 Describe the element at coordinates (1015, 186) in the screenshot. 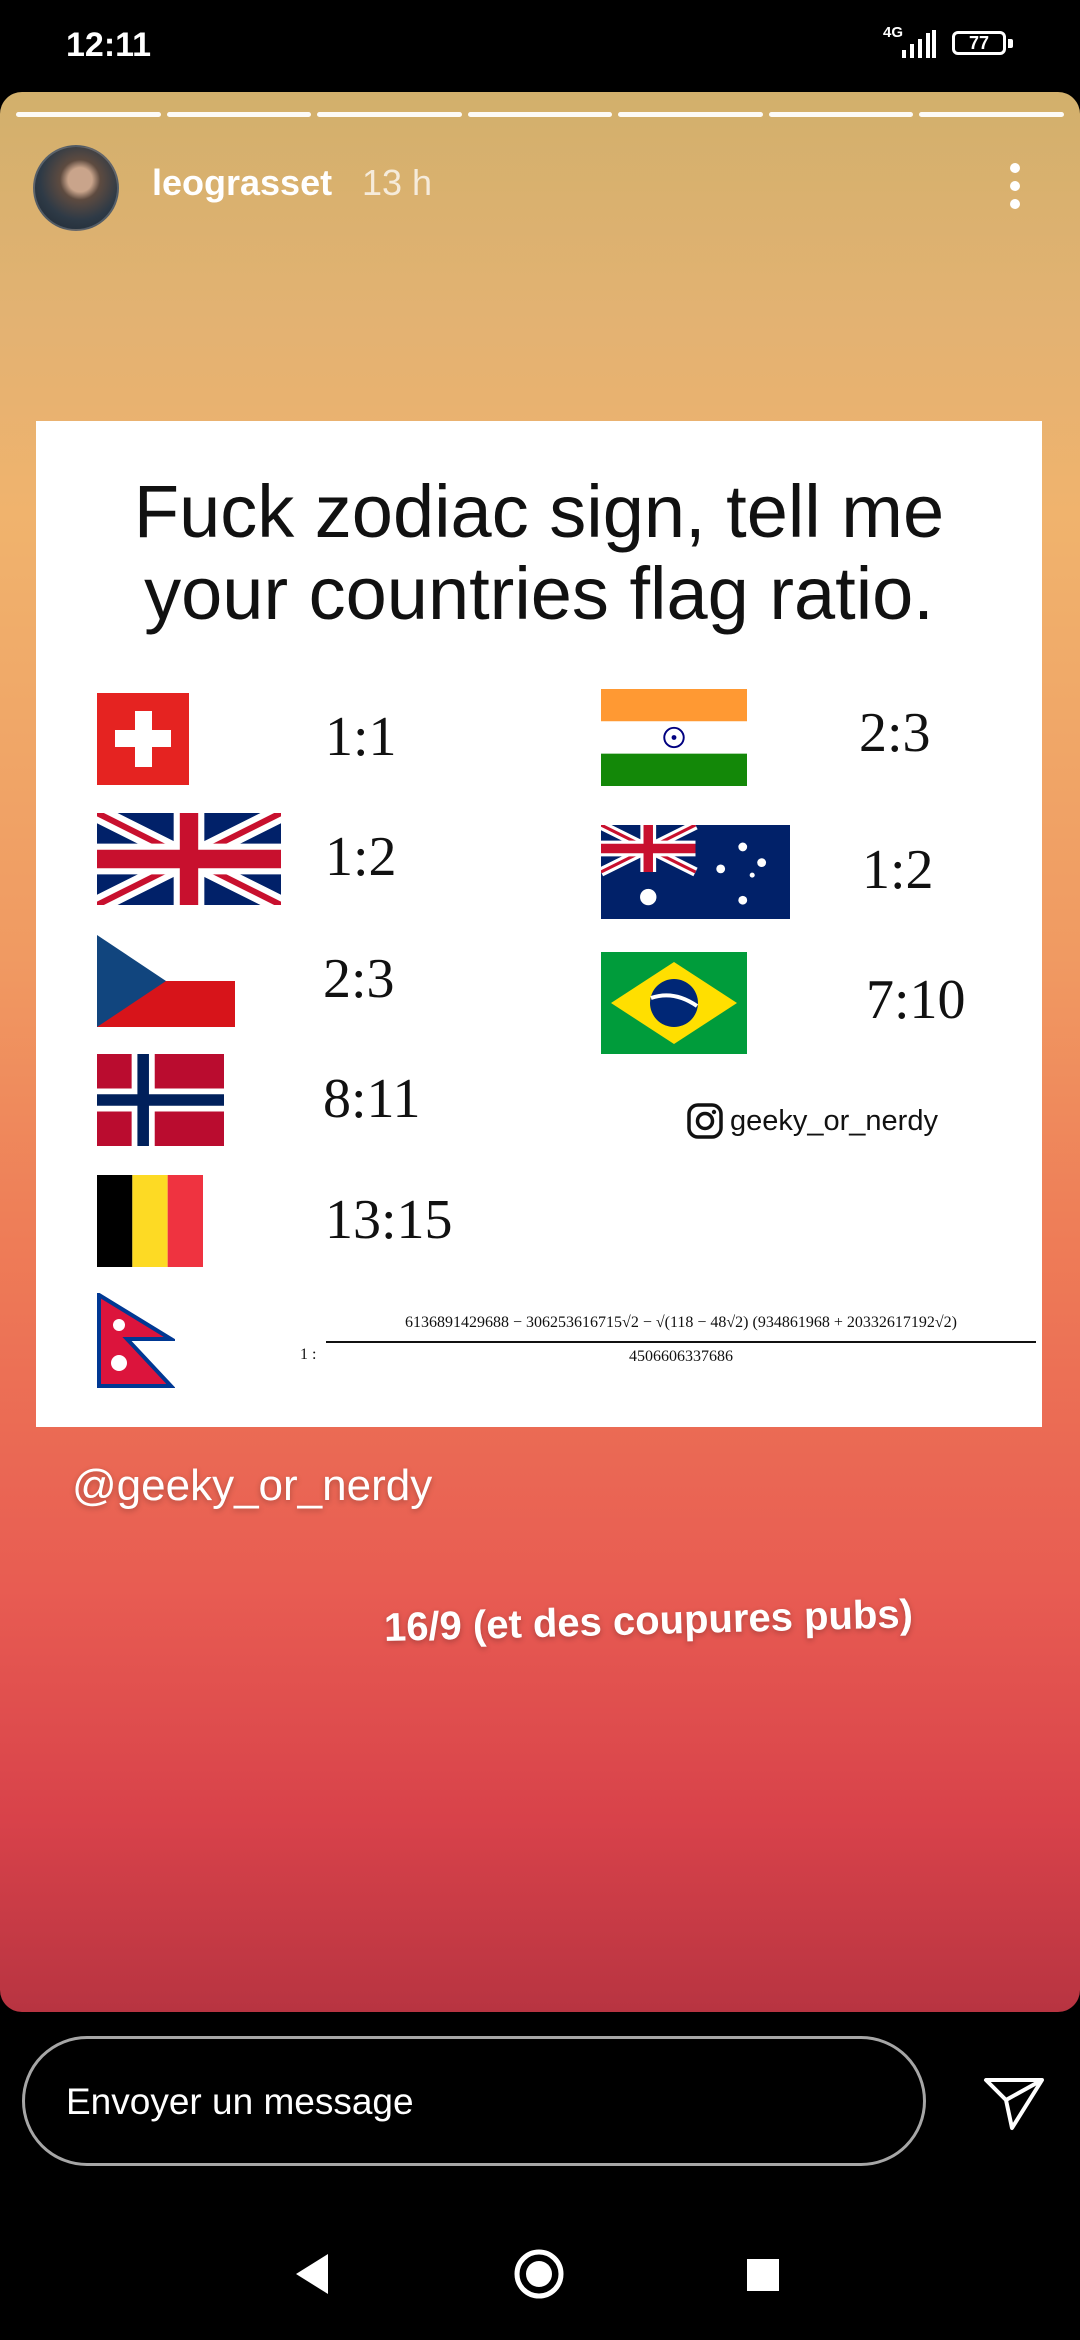

I see `more-options-icon` at that location.